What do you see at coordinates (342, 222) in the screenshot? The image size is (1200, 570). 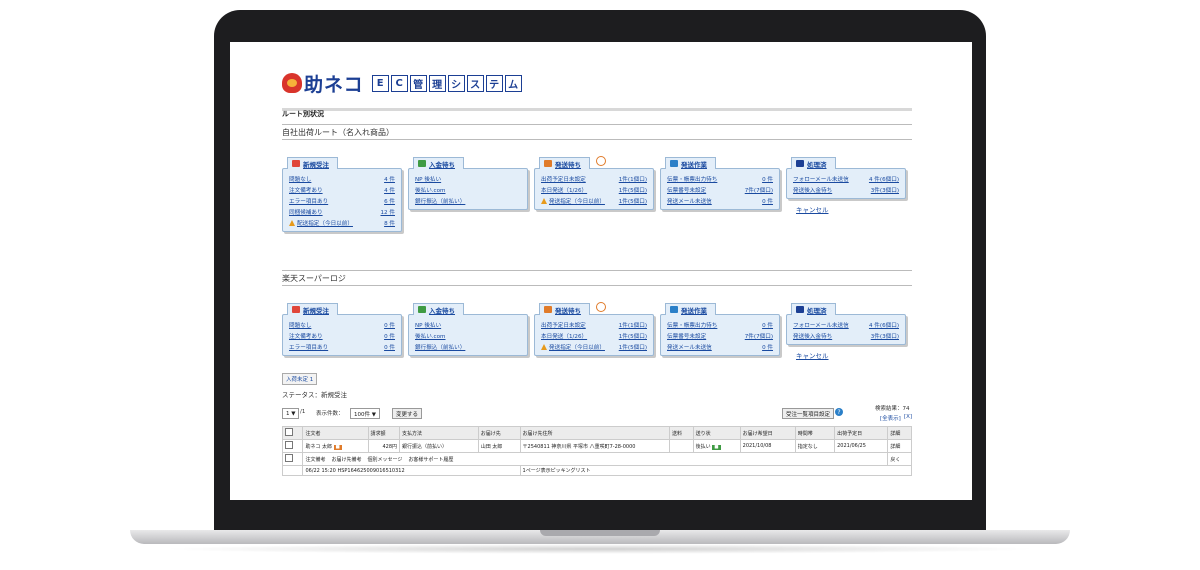 I see `panel-row-link: 配送指定（今日以前） 8 件` at bounding box center [342, 222].